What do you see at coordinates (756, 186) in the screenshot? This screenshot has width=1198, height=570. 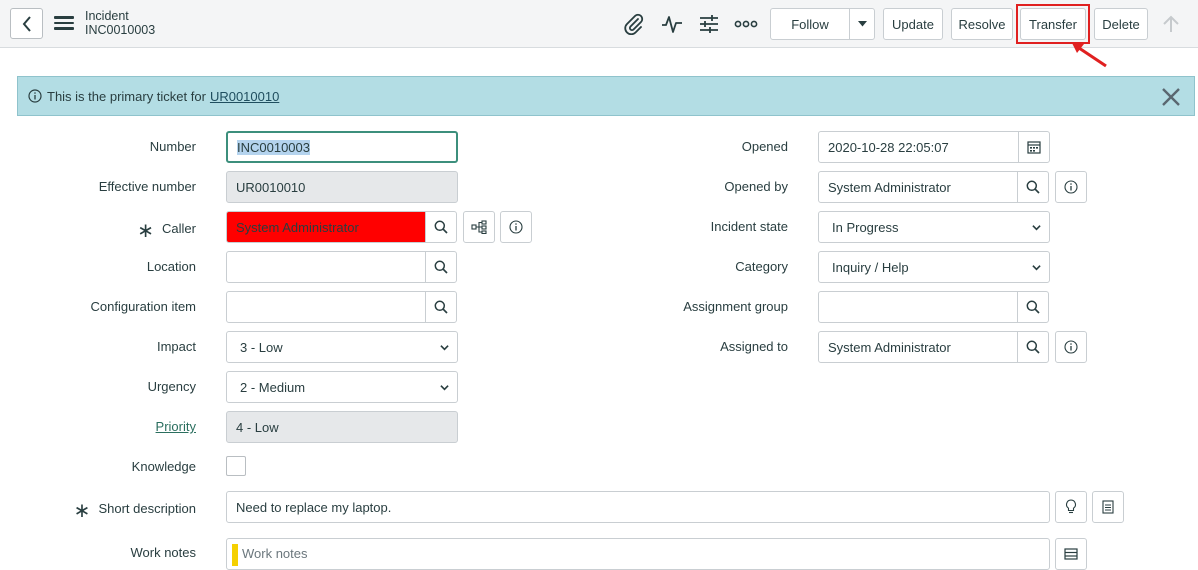 I see `opened-by-label: Opened by` at bounding box center [756, 186].